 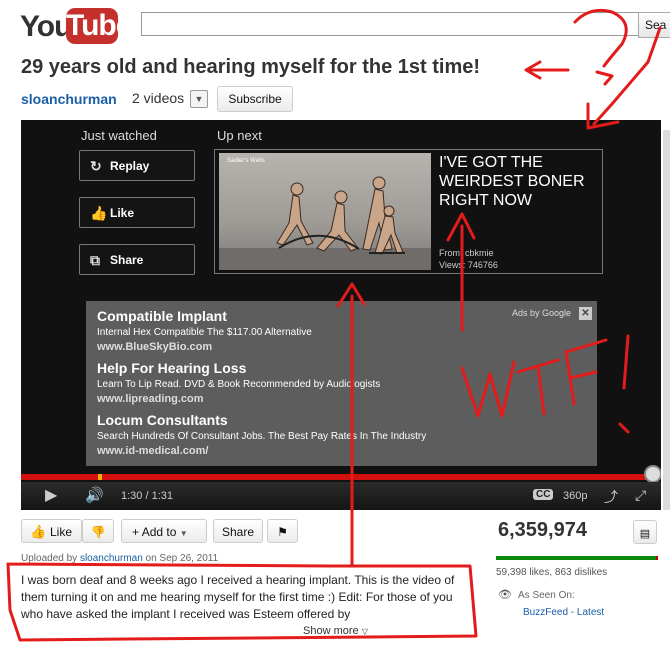 I want to click on thumbs-down-icon: 👎, so click(x=98, y=532).